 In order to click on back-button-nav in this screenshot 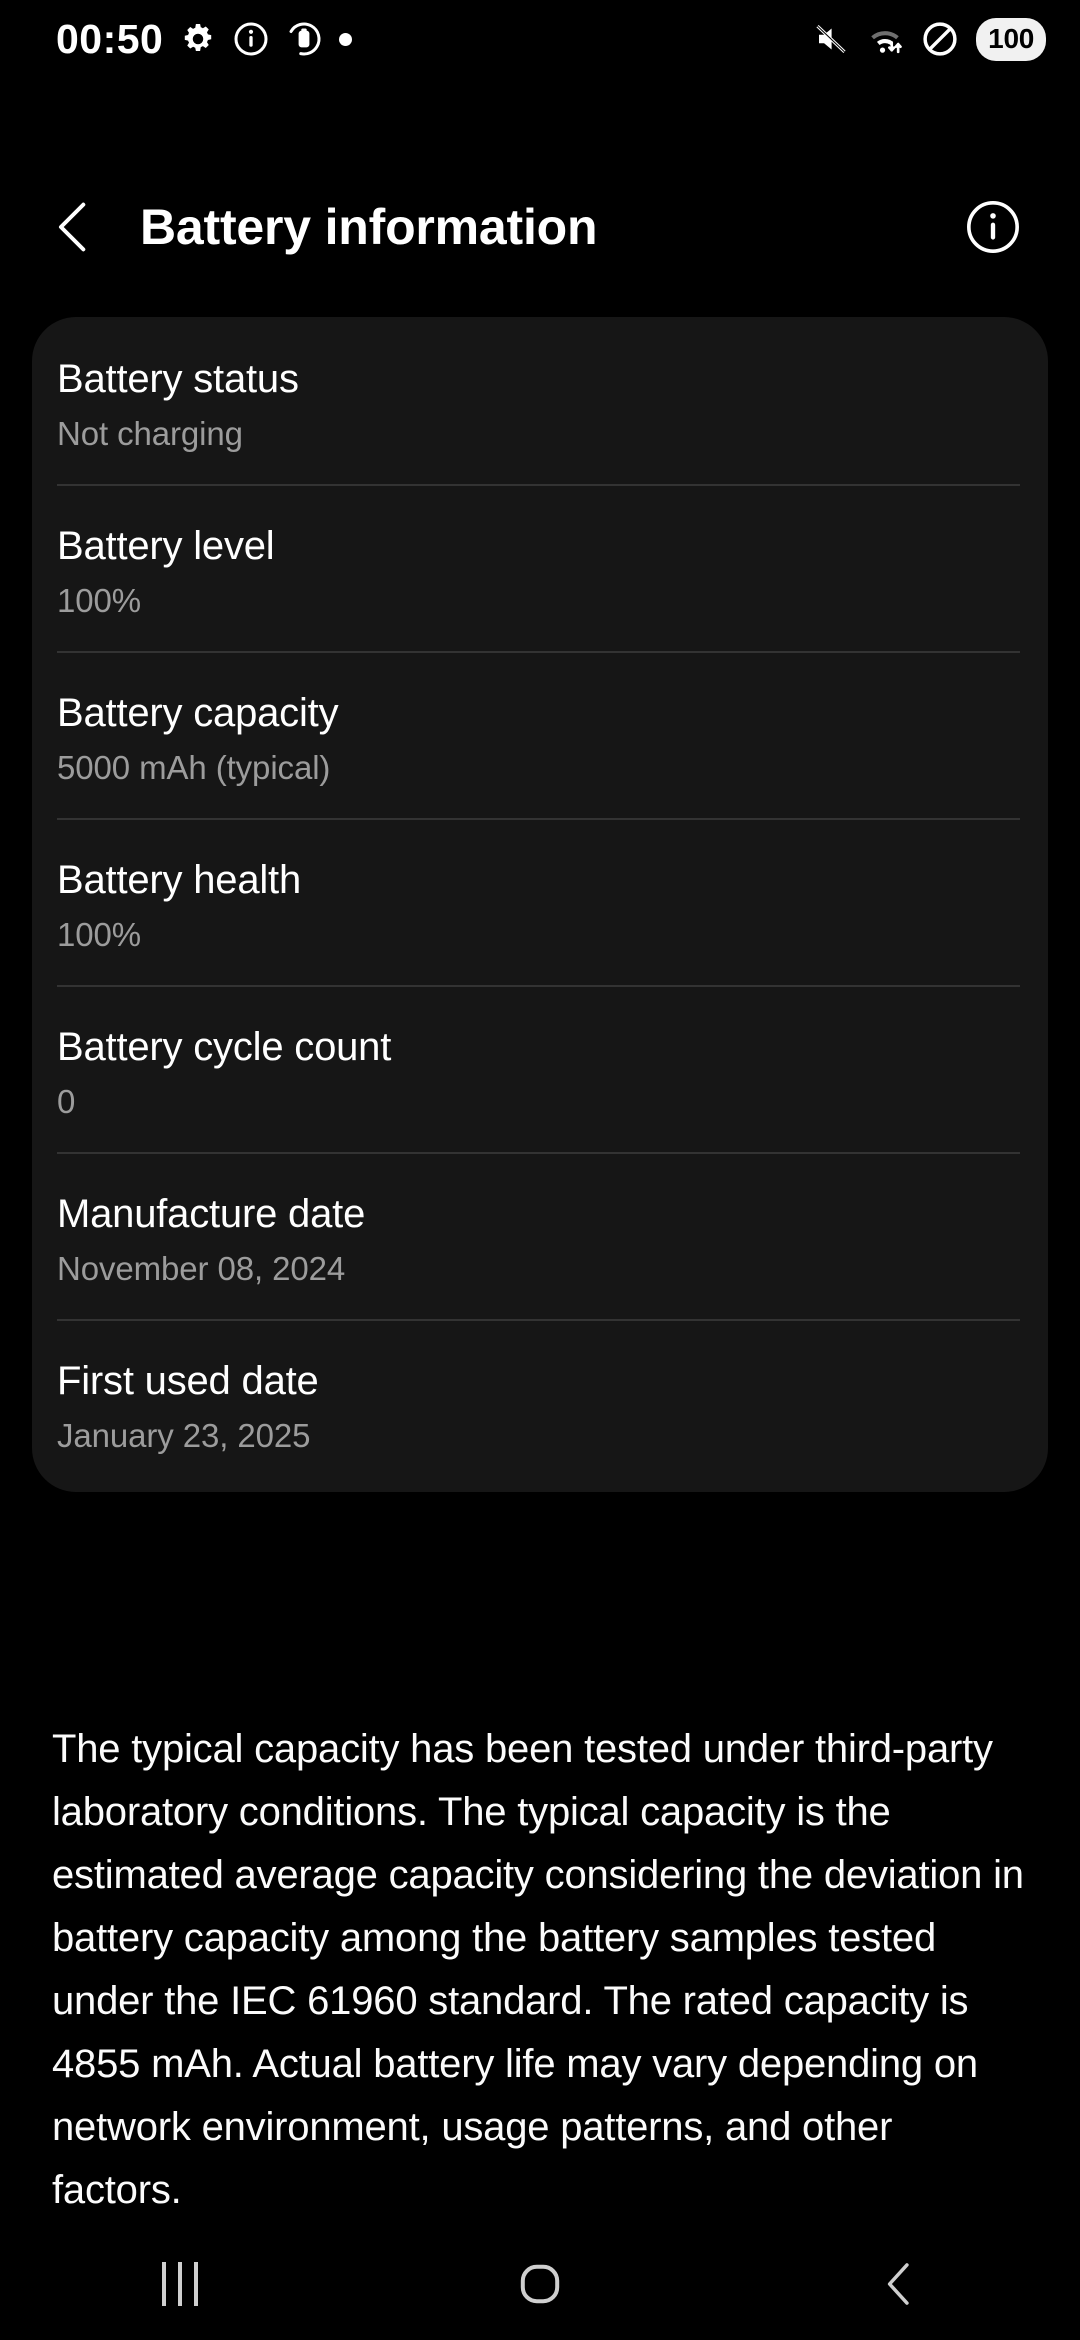, I will do `click(900, 2284)`.